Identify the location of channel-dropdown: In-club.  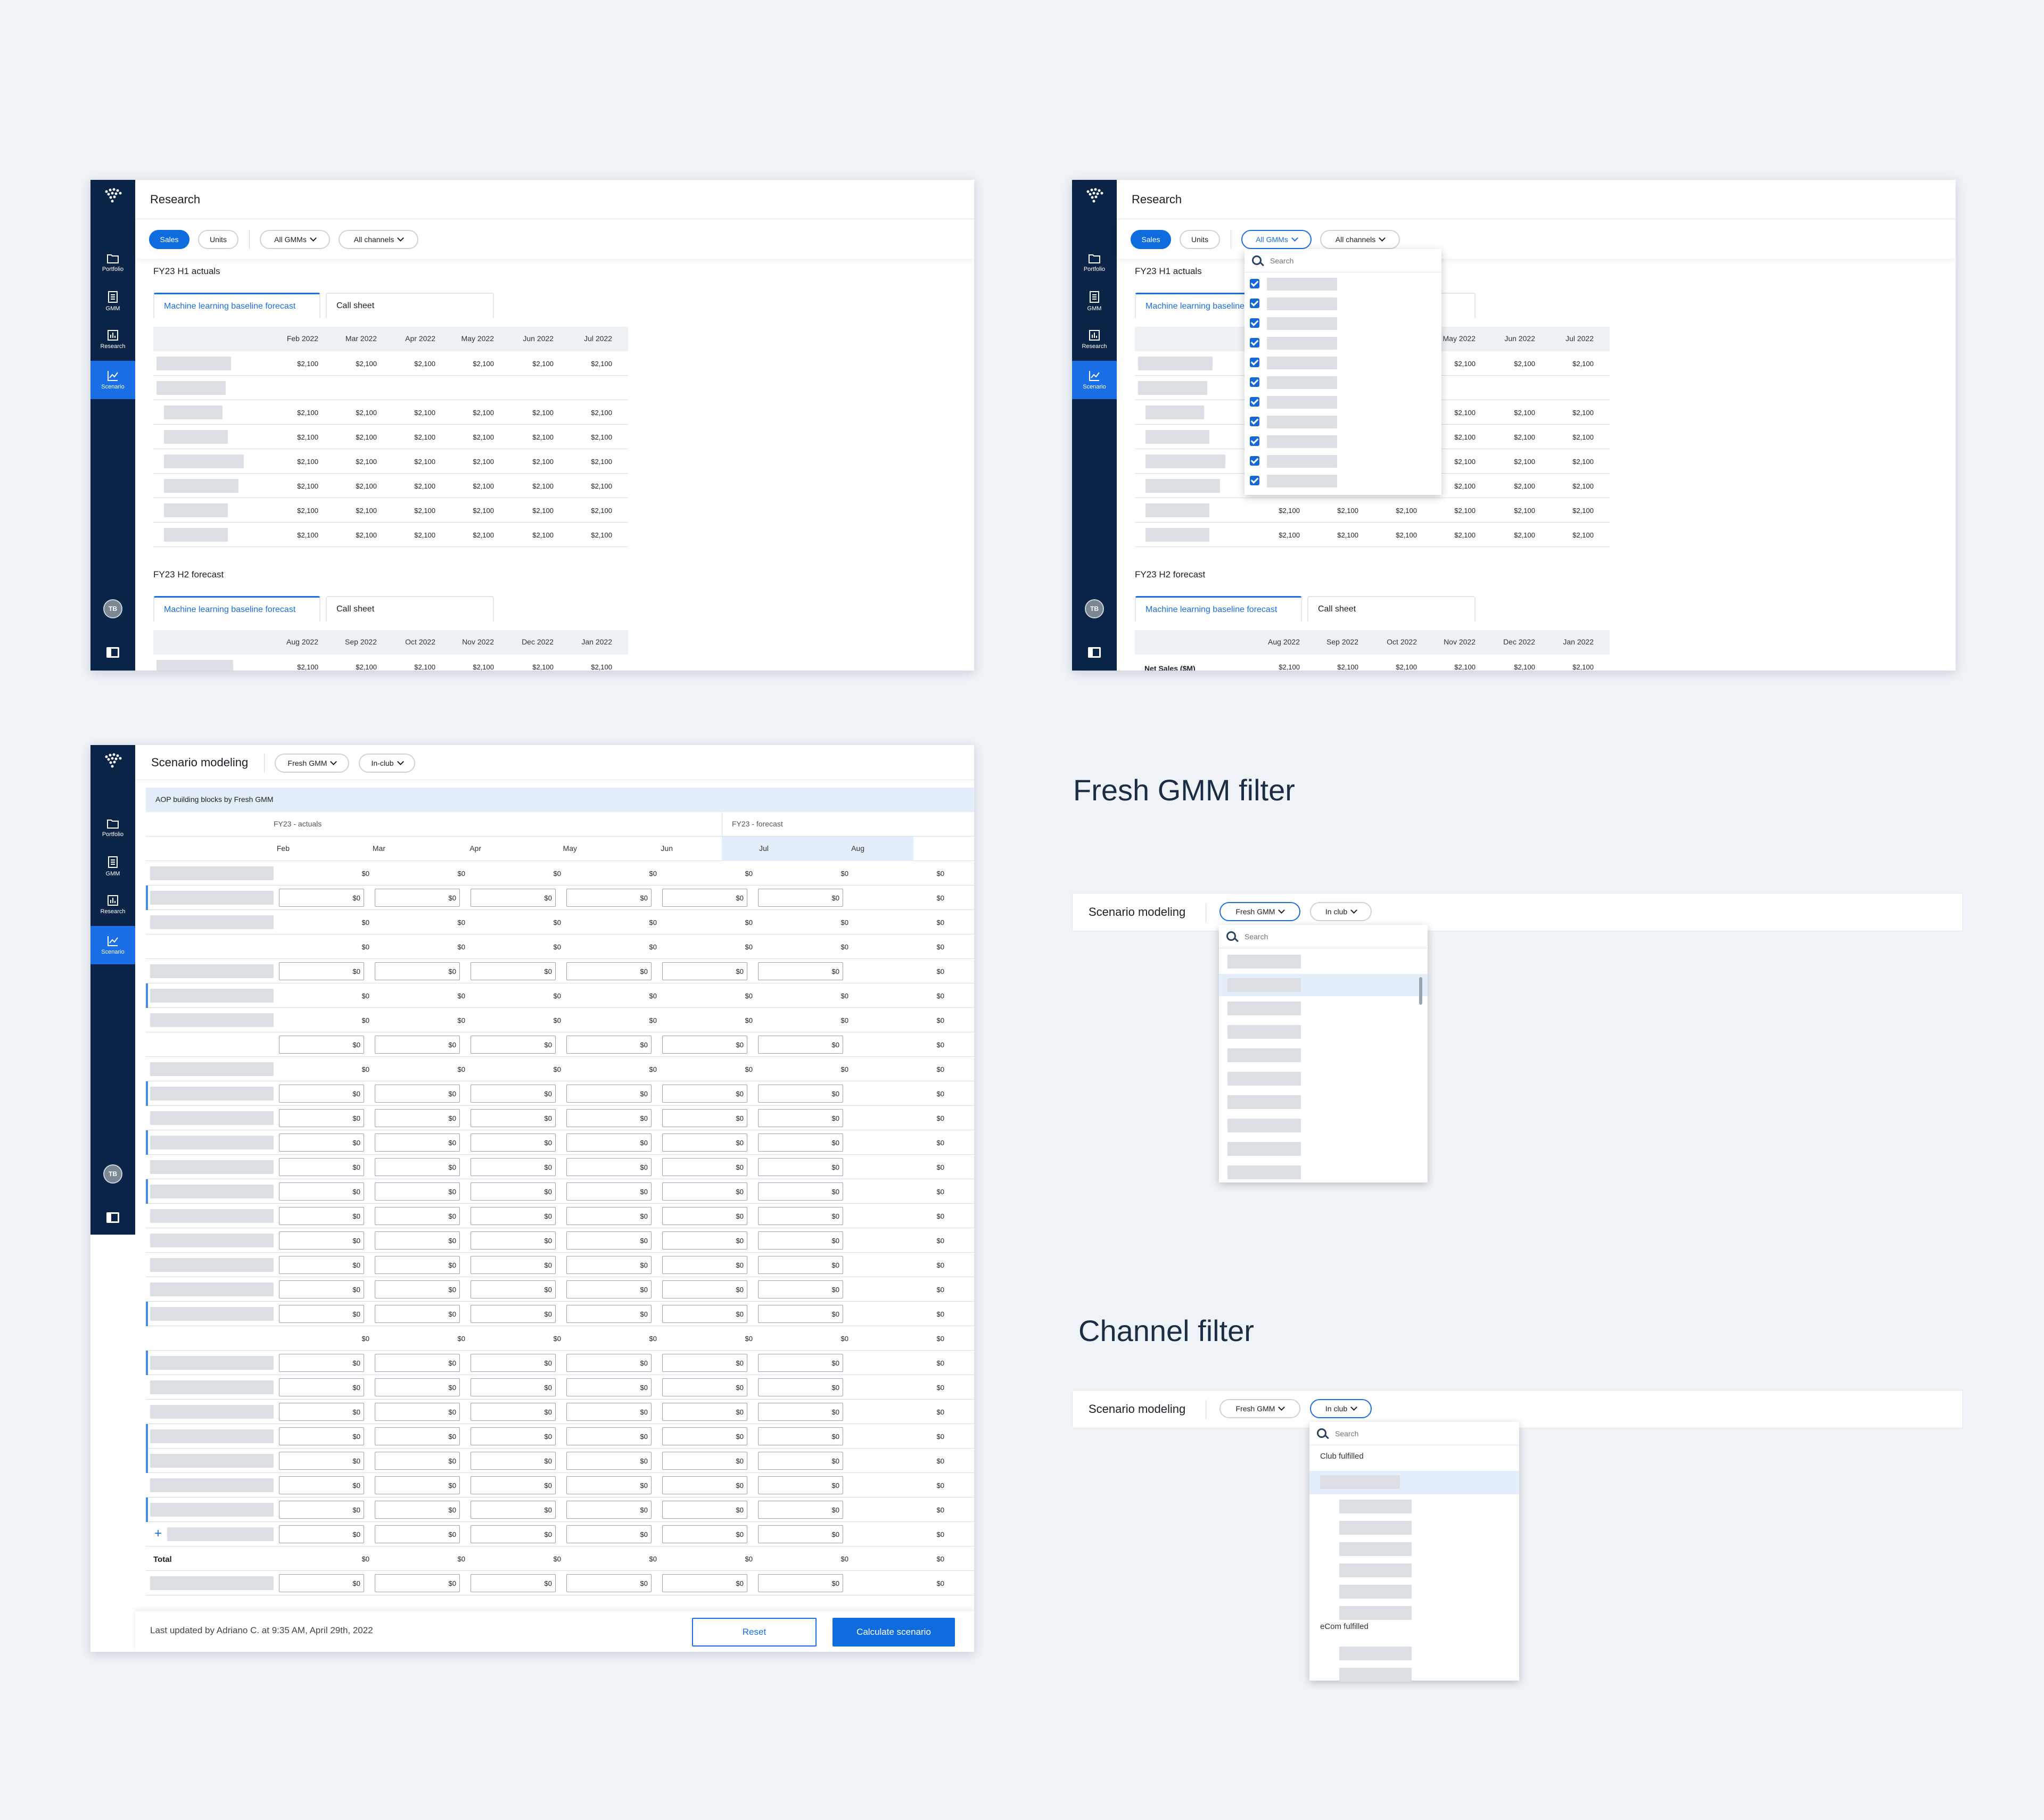
(387, 763).